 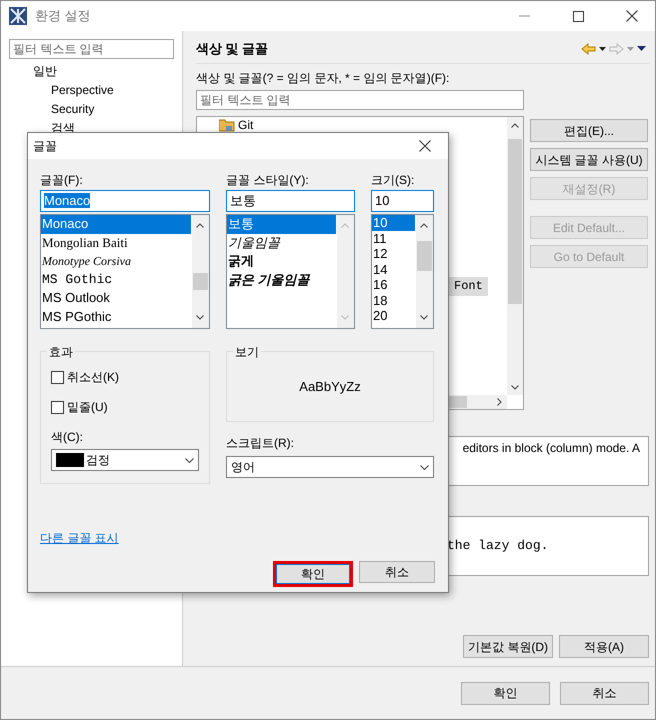 What do you see at coordinates (268, 180) in the screenshot?
I see `field-label: 글꼴 스타일(Y):` at bounding box center [268, 180].